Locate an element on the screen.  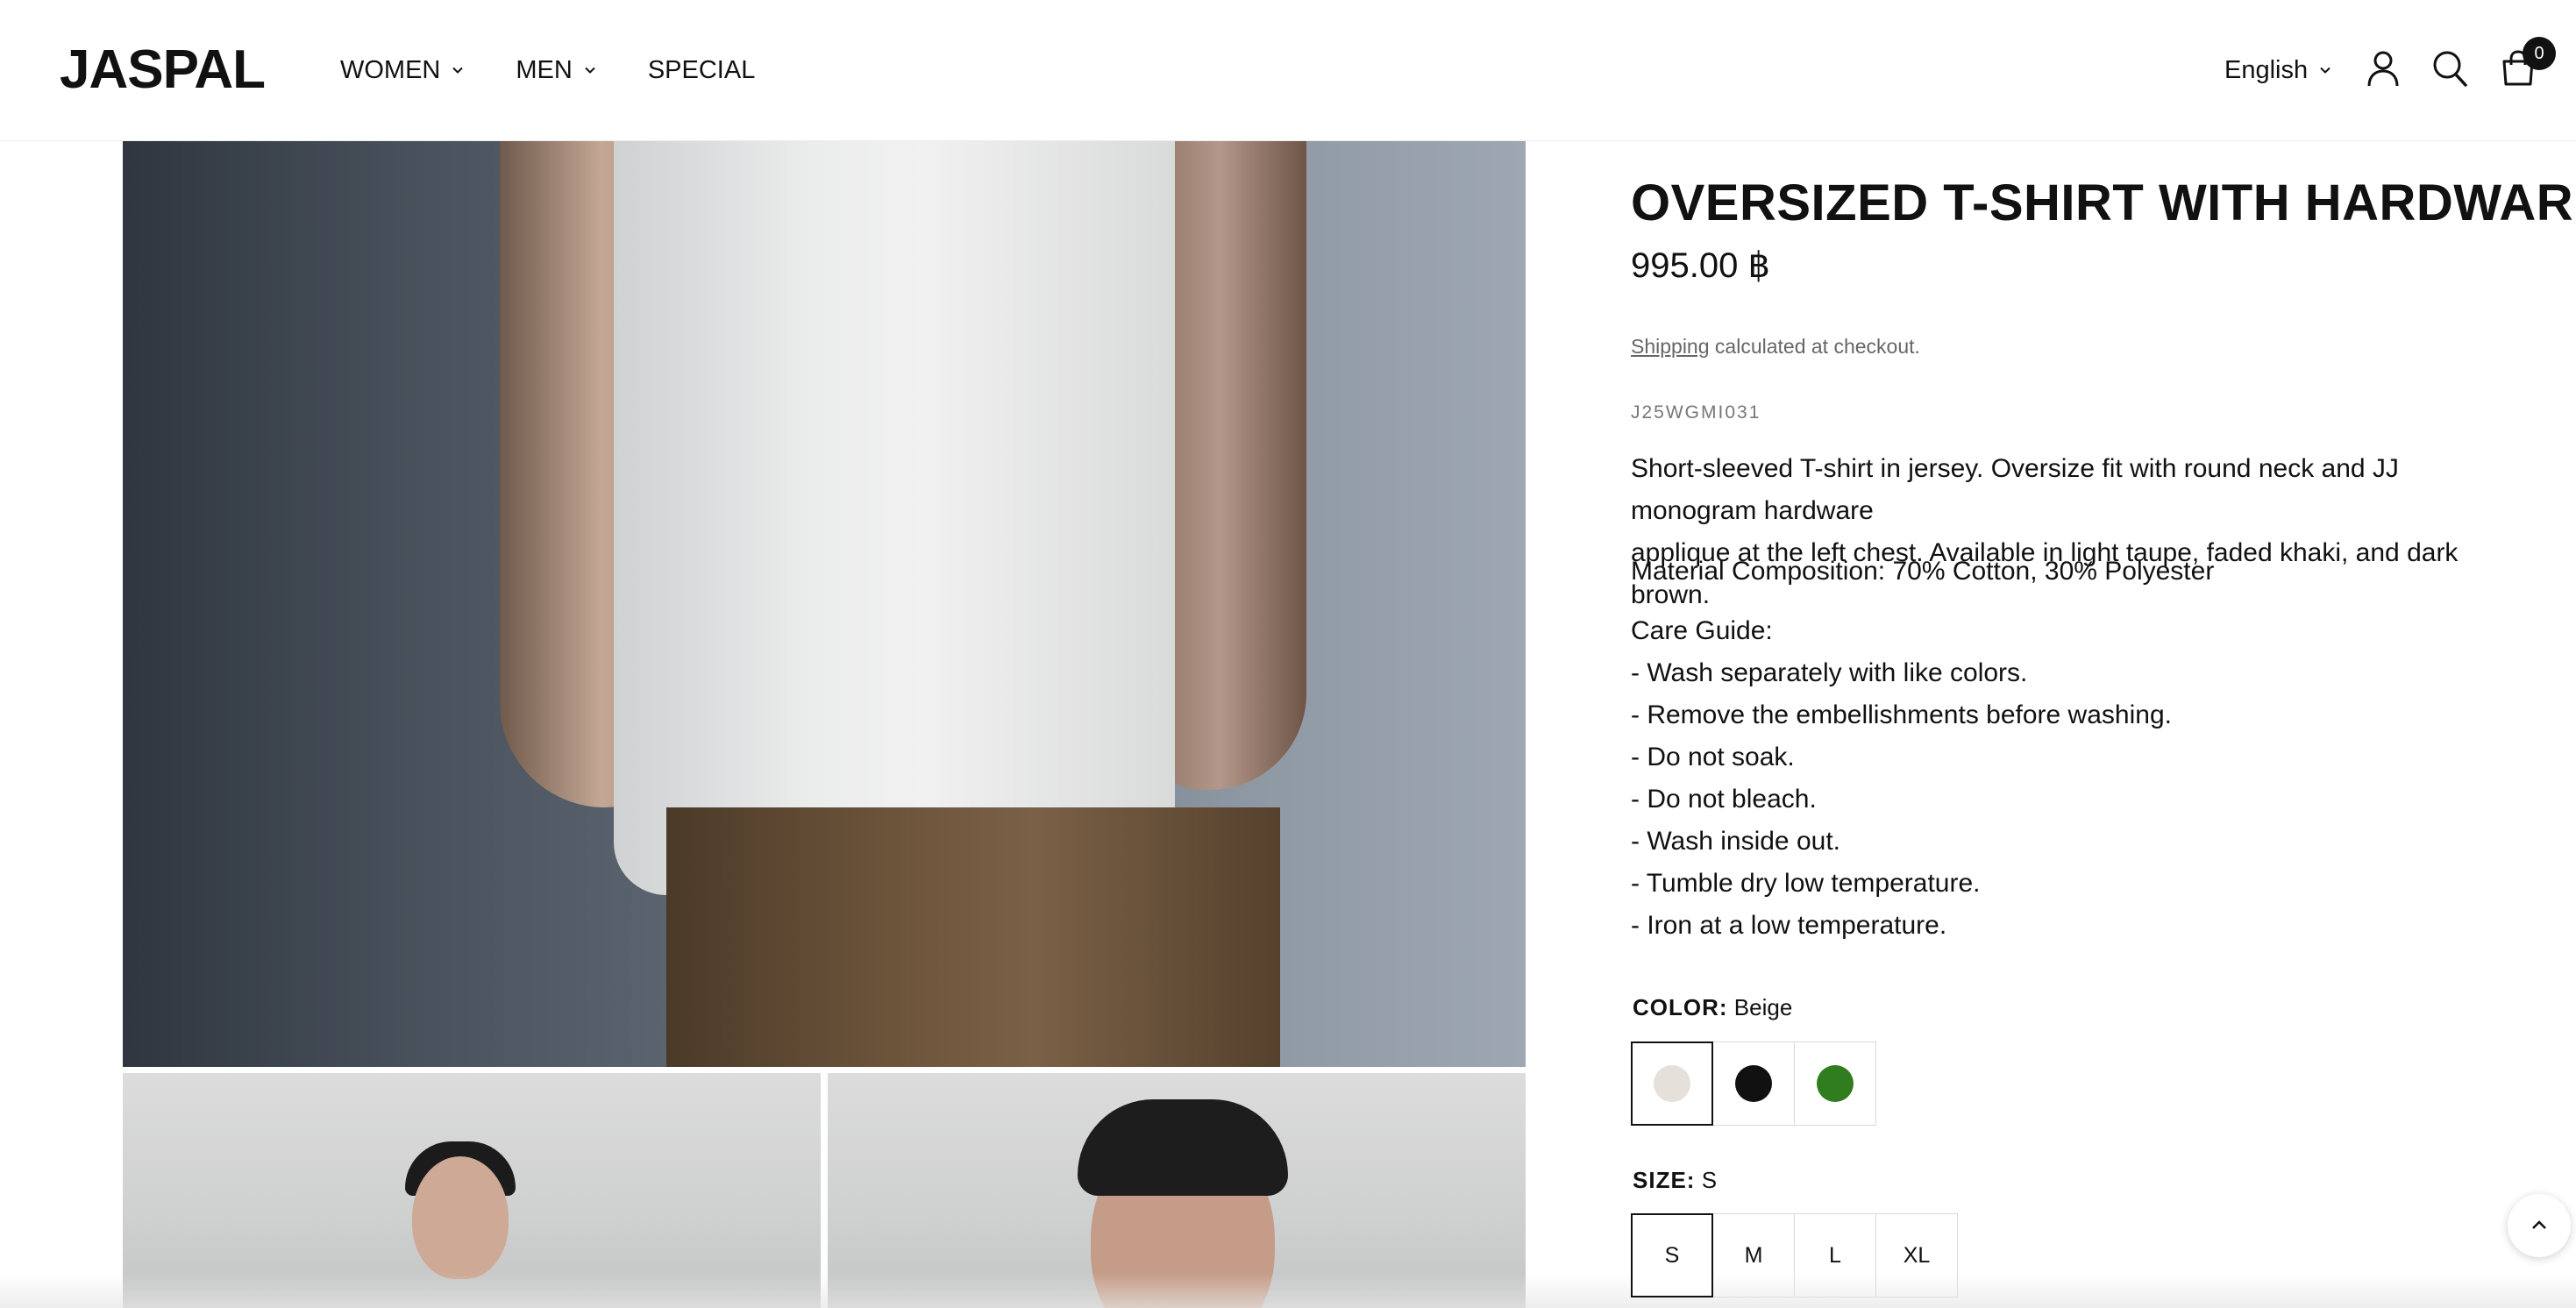
search-button is located at coordinates (2449, 68).